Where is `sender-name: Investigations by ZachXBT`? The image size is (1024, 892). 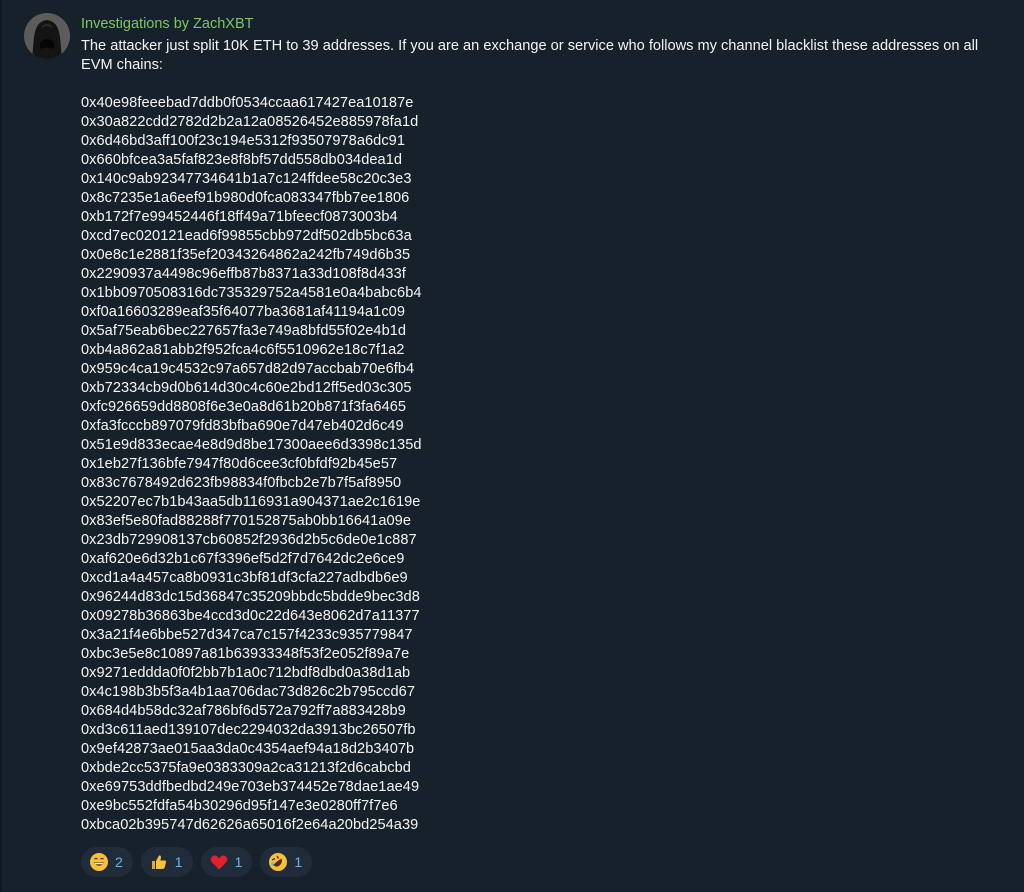 sender-name: Investigations by ZachXBT is located at coordinates (531, 24).